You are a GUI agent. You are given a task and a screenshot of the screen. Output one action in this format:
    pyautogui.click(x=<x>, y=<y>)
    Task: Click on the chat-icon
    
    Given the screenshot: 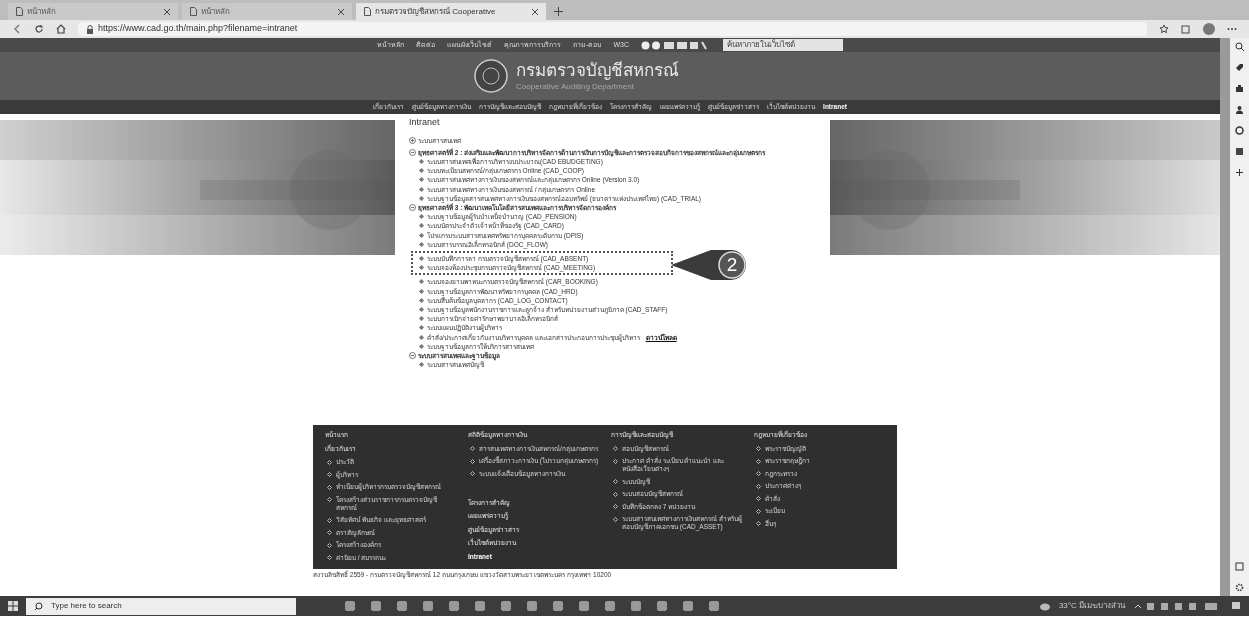 What is the action you would take?
    pyautogui.click(x=636, y=606)
    